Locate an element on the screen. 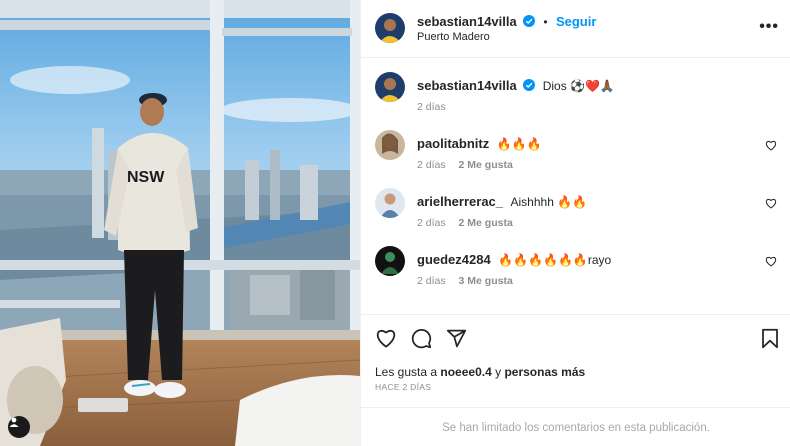  ellipsis-icon: ••• is located at coordinates (769, 27).